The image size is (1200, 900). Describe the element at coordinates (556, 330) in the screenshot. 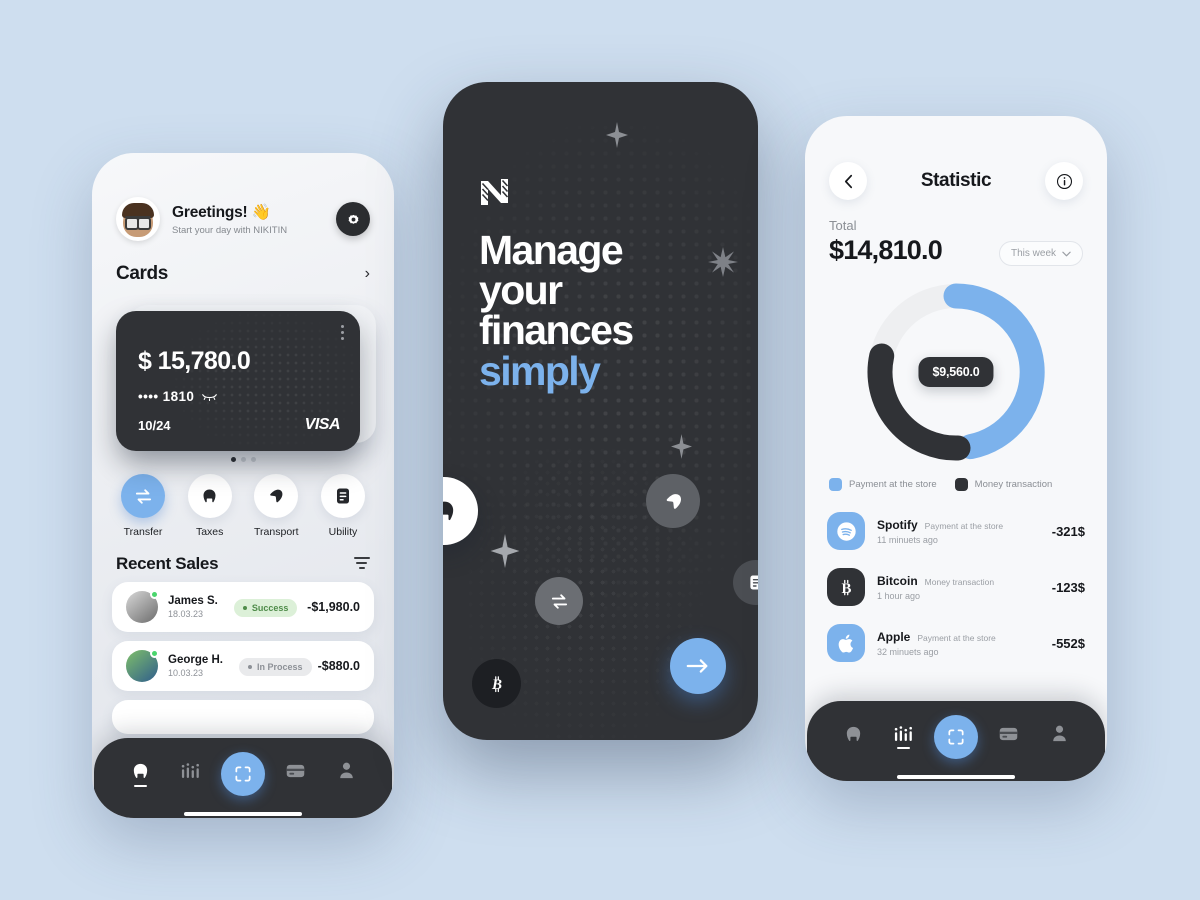

I see `headline-line-3: finances` at that location.